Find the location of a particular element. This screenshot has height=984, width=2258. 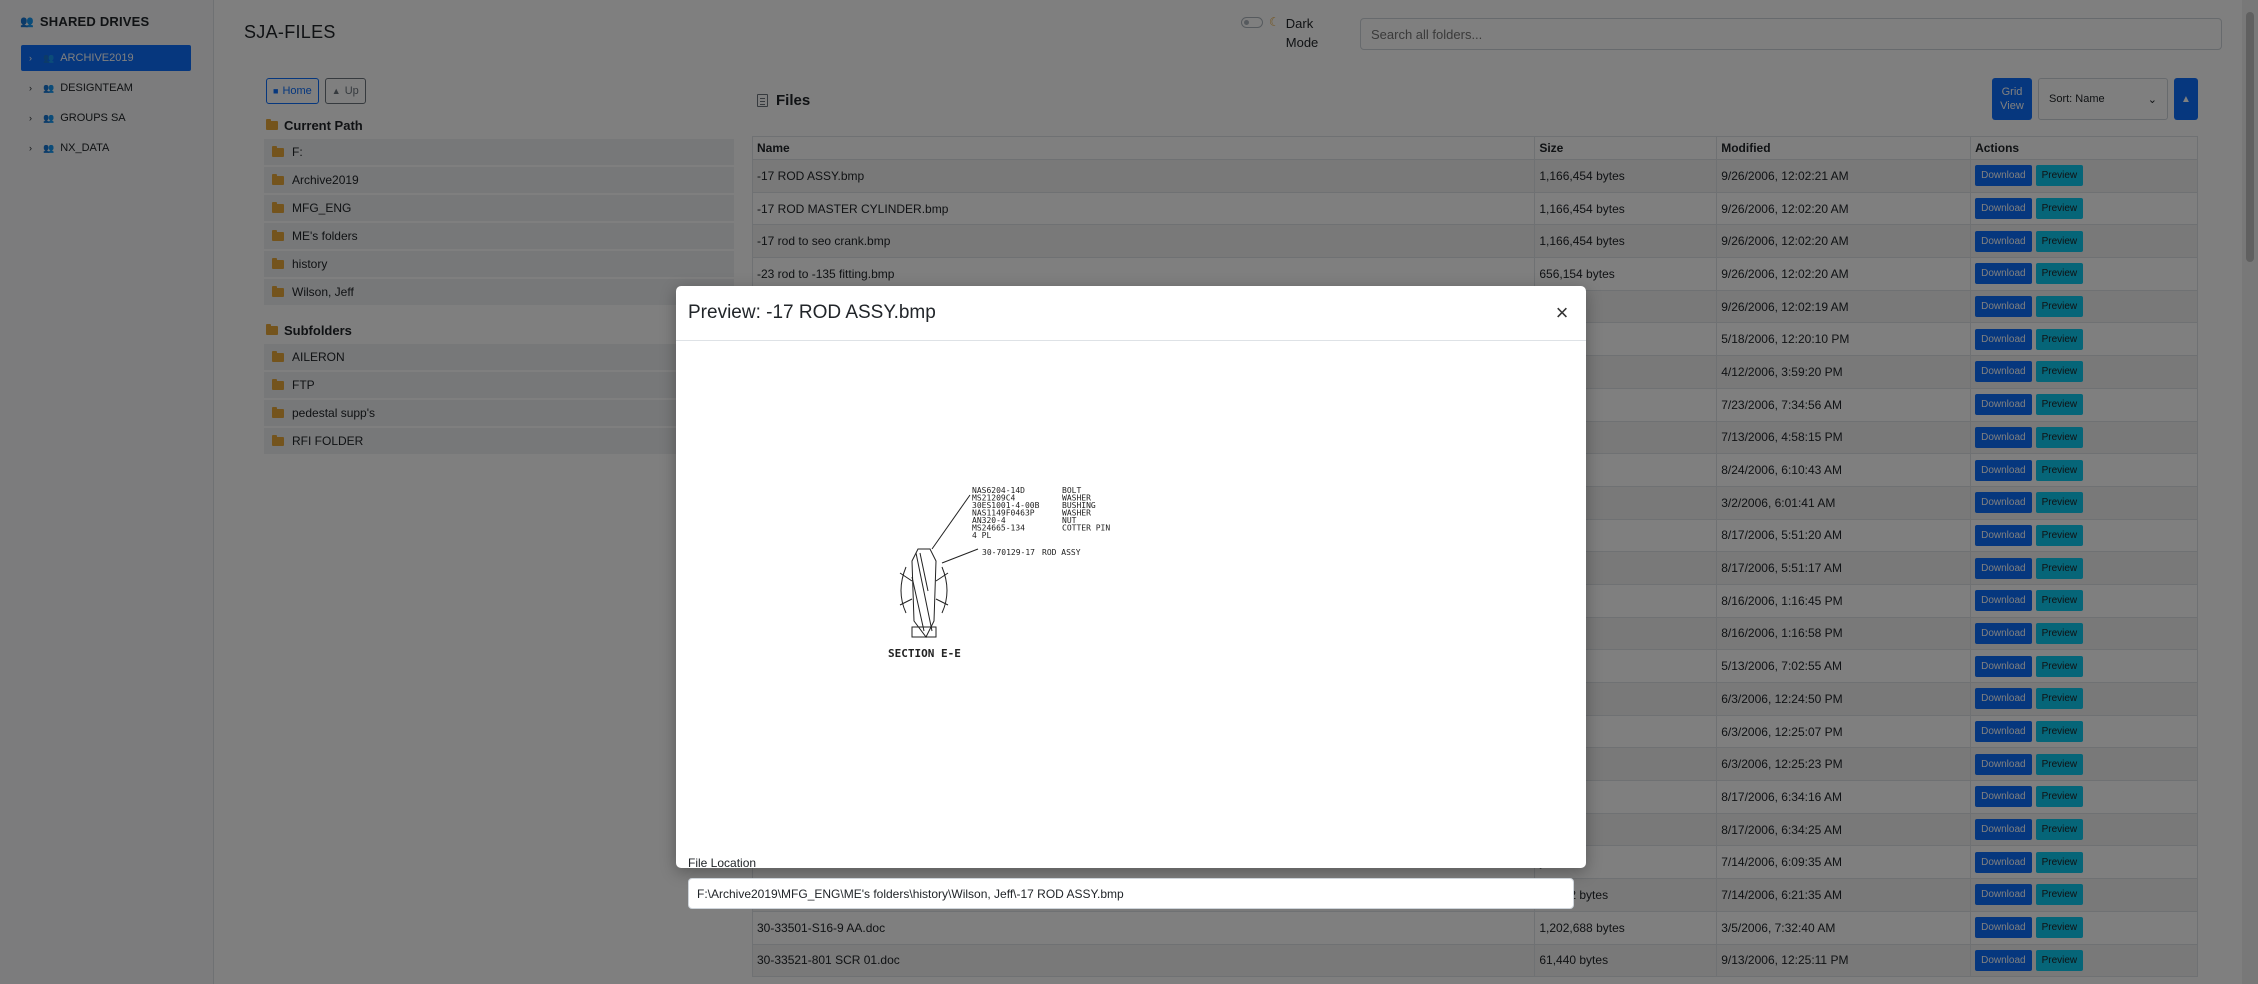

close-icon: × is located at coordinates (1562, 312).